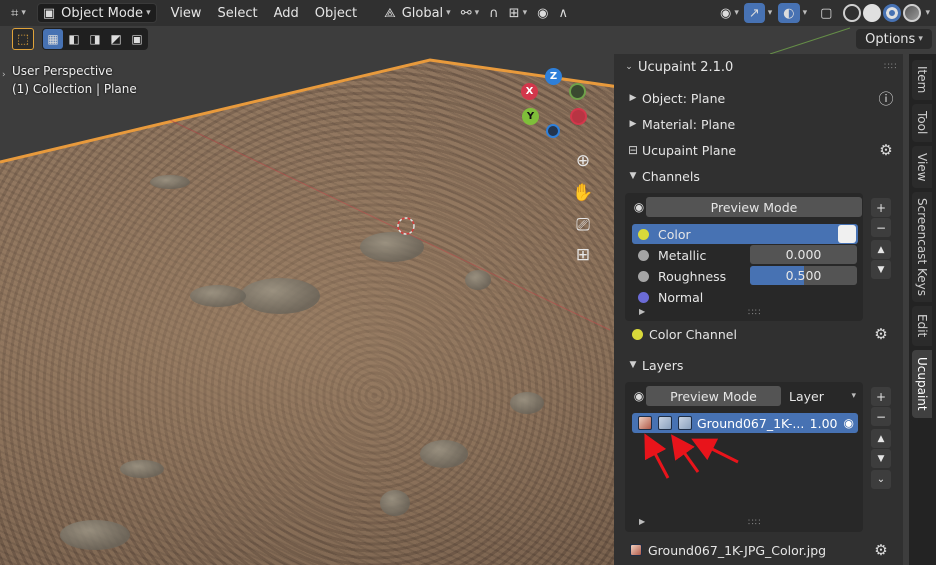  I want to click on ucupaint-node-row: ⊟ Ucupaint Plane, so click(764, 150).